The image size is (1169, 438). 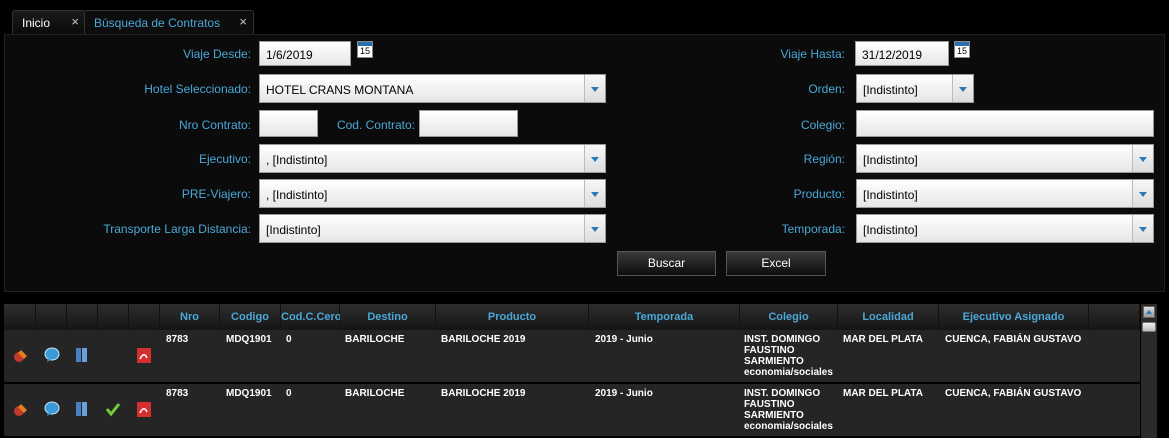 What do you see at coordinates (224, 159) in the screenshot?
I see `ejecutivo-label: Ejecutivo:` at bounding box center [224, 159].